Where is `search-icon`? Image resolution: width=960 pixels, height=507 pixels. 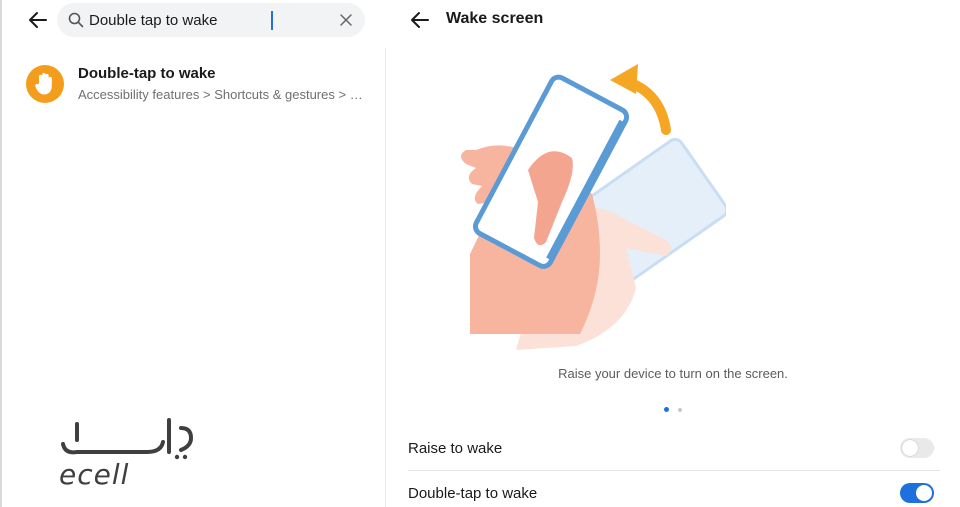 search-icon is located at coordinates (76, 20).